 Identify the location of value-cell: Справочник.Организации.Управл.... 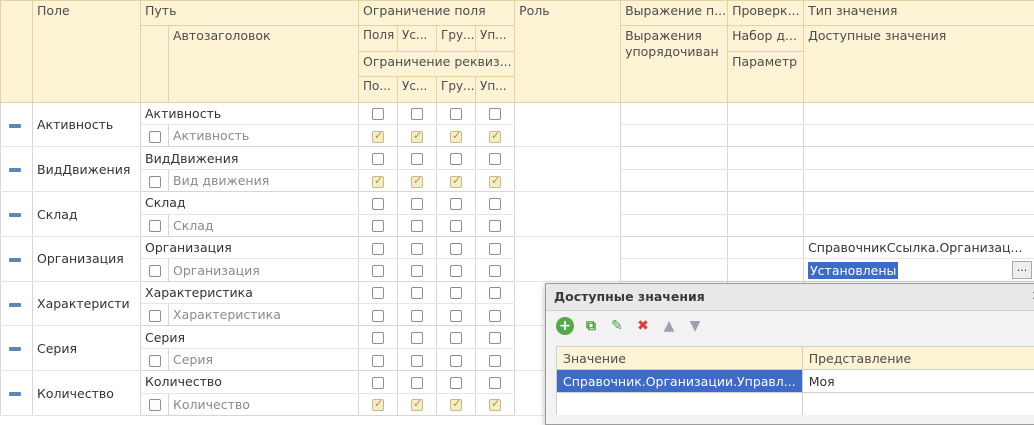
(680, 381).